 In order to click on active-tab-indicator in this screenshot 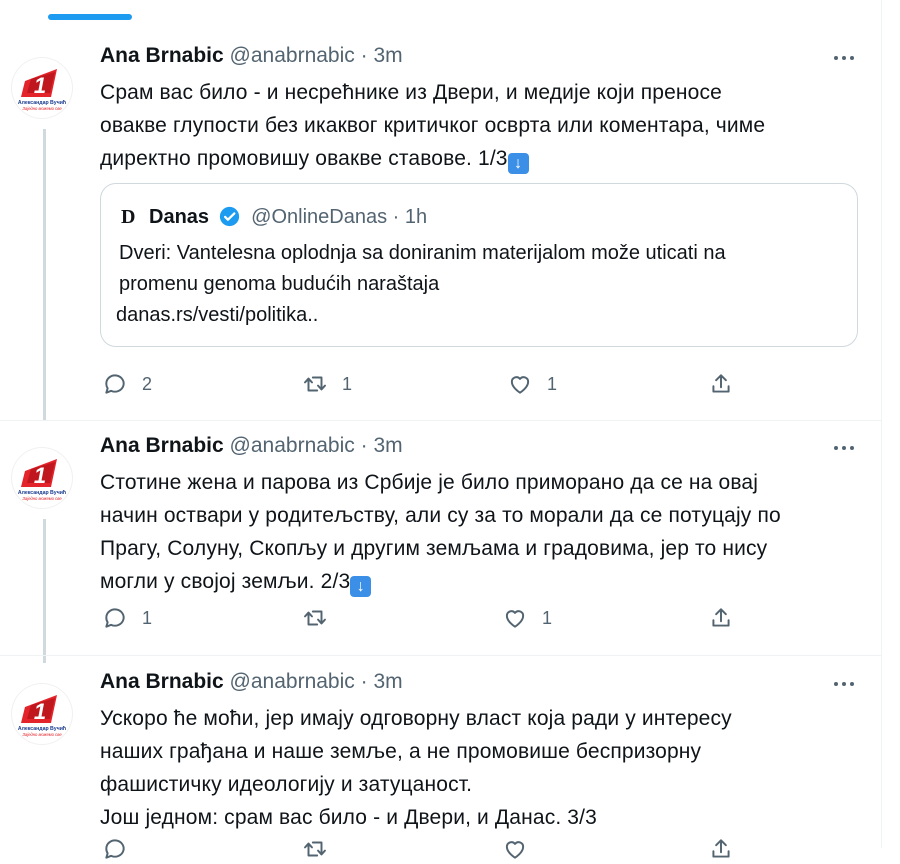, I will do `click(90, 17)`.